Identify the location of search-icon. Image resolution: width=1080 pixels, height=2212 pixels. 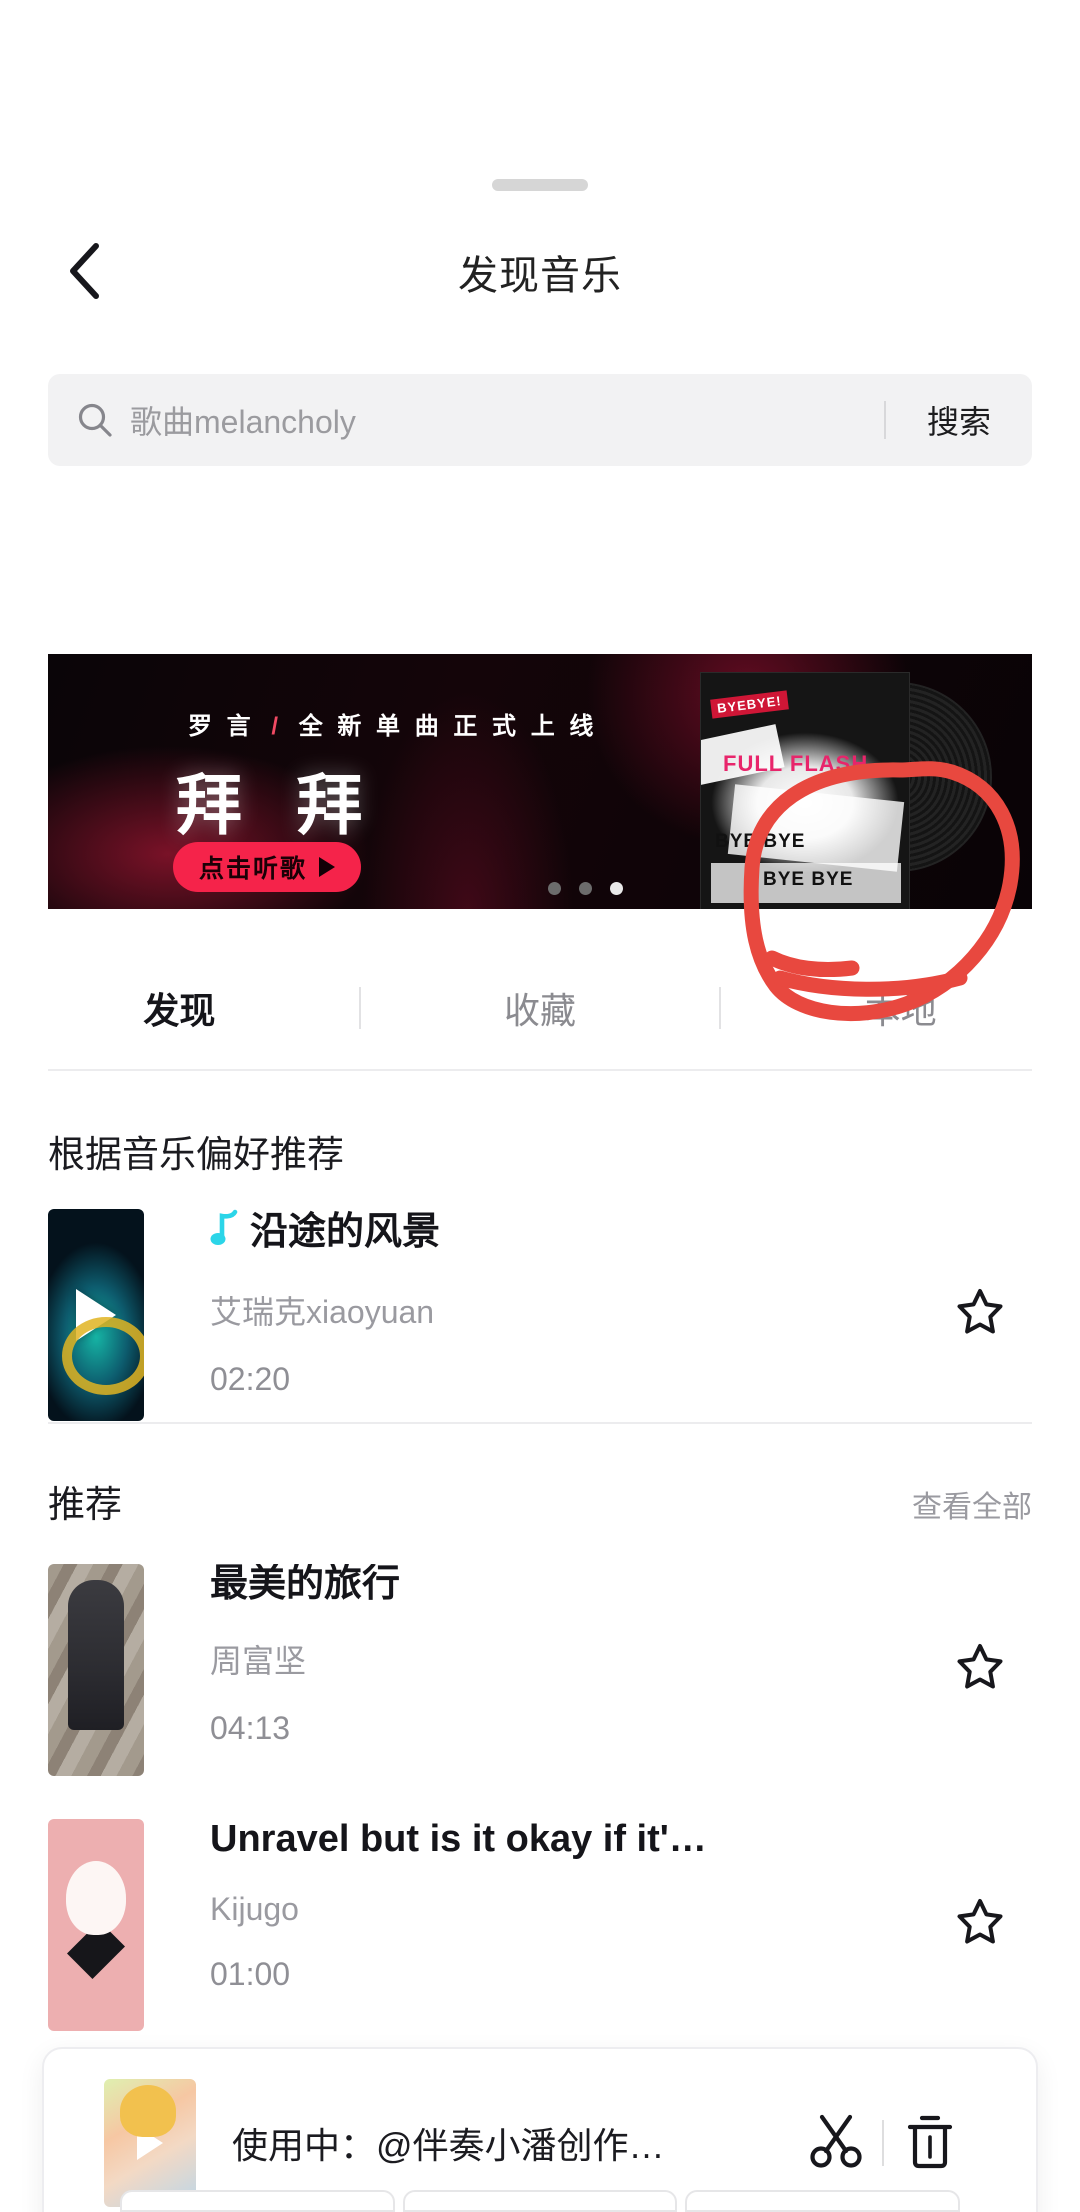
(95, 420).